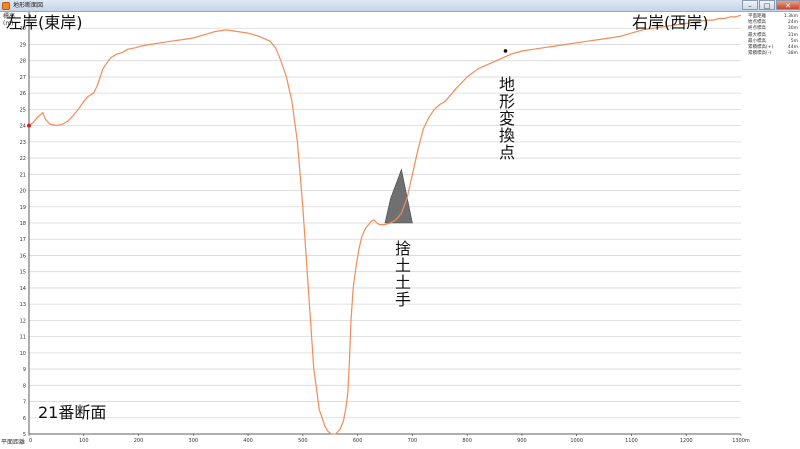  What do you see at coordinates (24, 370) in the screenshot?
I see `y-tick-label: 9` at bounding box center [24, 370].